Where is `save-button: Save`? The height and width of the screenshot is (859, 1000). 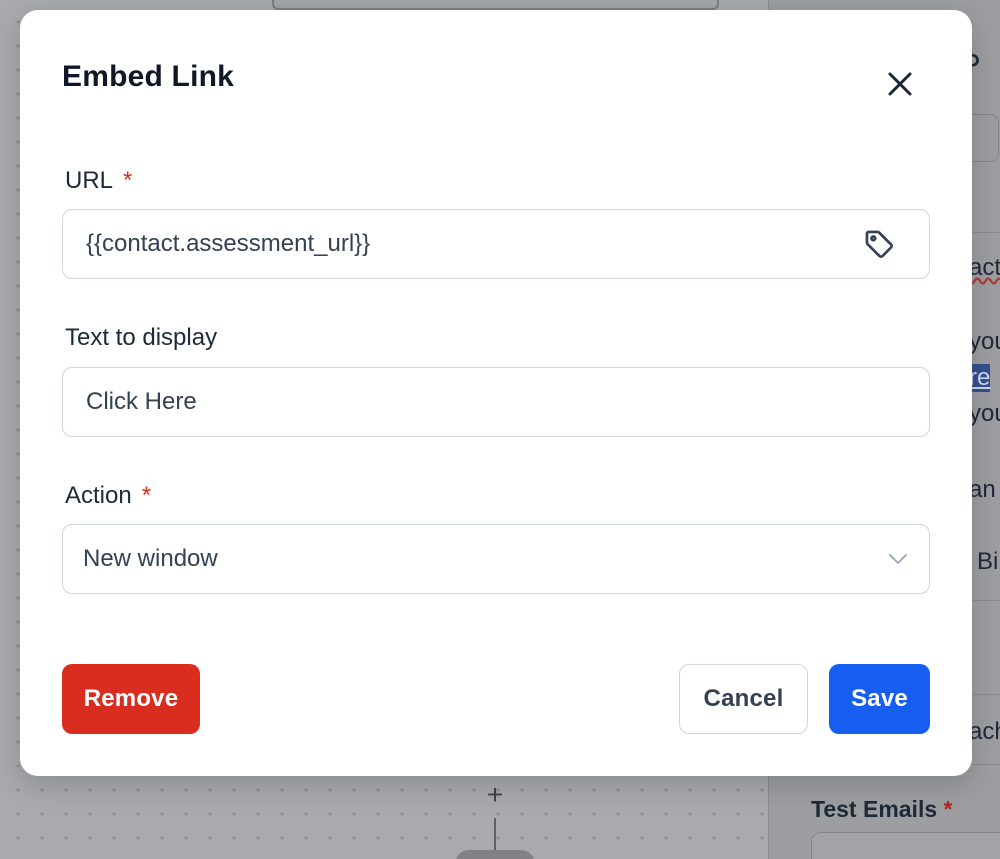
save-button: Save is located at coordinates (879, 699).